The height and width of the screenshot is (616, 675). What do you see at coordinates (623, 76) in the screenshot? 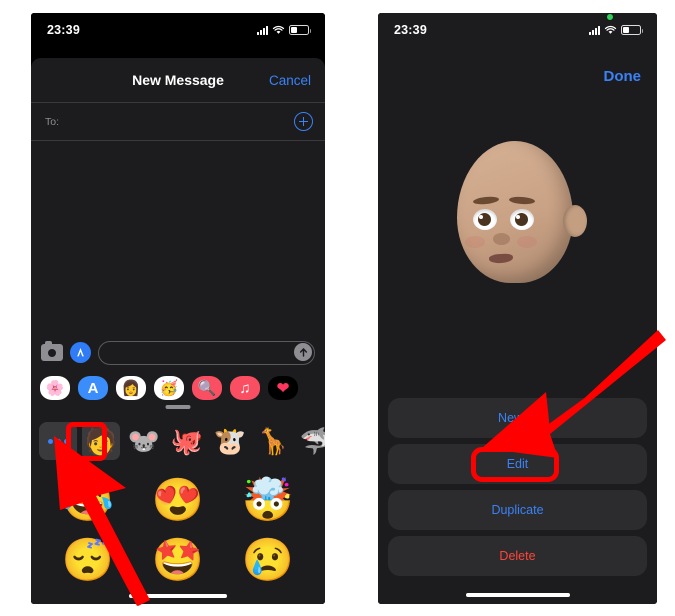
I see `done-button: Done` at bounding box center [623, 76].